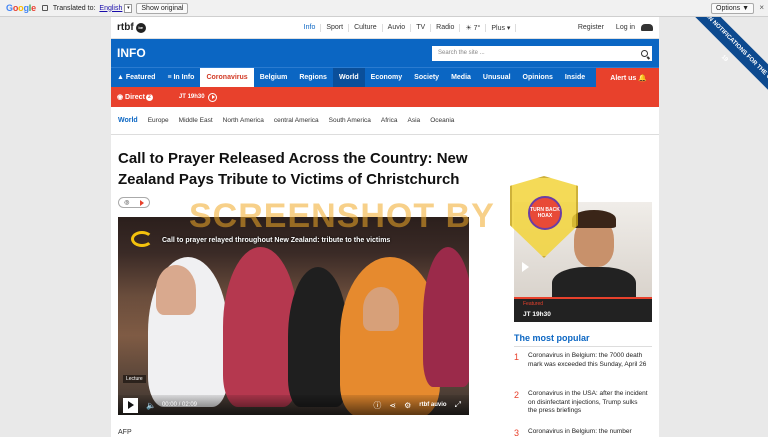  I want to click on cat-world: World, so click(348, 77).